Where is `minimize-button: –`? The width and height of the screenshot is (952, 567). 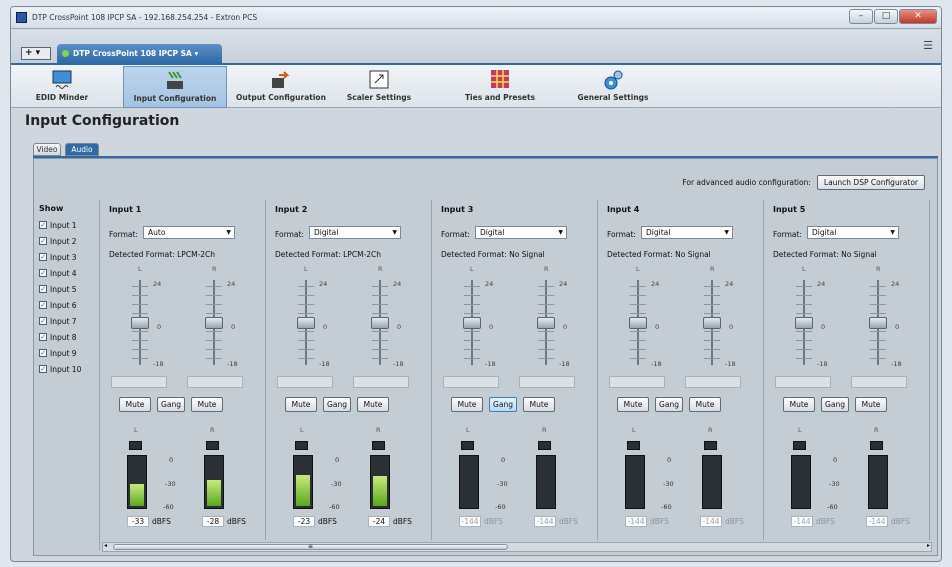
minimize-button: – is located at coordinates (861, 16).